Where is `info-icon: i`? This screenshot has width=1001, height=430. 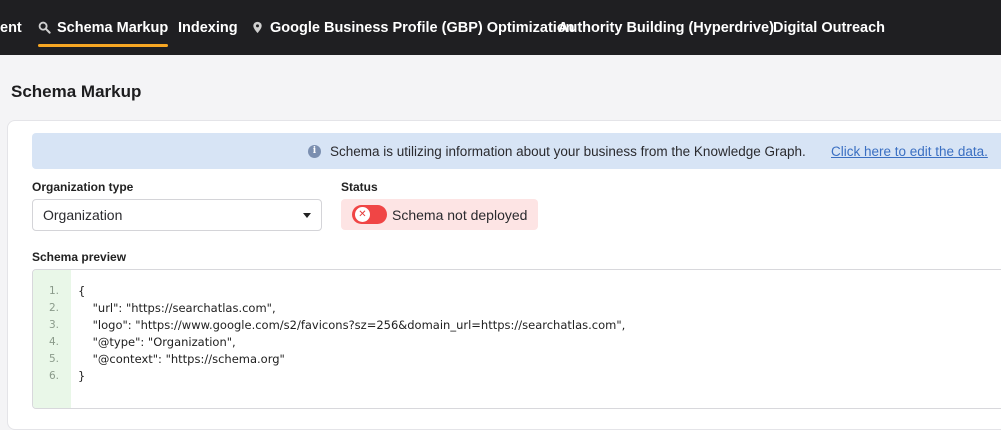
info-icon: i is located at coordinates (314, 151).